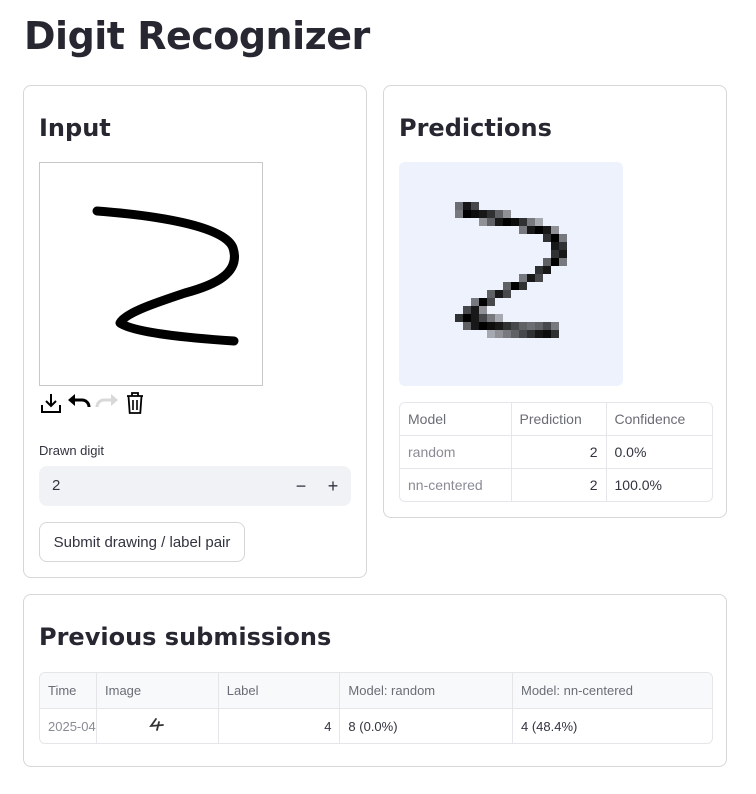 Image resolution: width=756 pixels, height=794 pixels. What do you see at coordinates (75, 128) in the screenshot?
I see `input-panel-title: Input` at bounding box center [75, 128].